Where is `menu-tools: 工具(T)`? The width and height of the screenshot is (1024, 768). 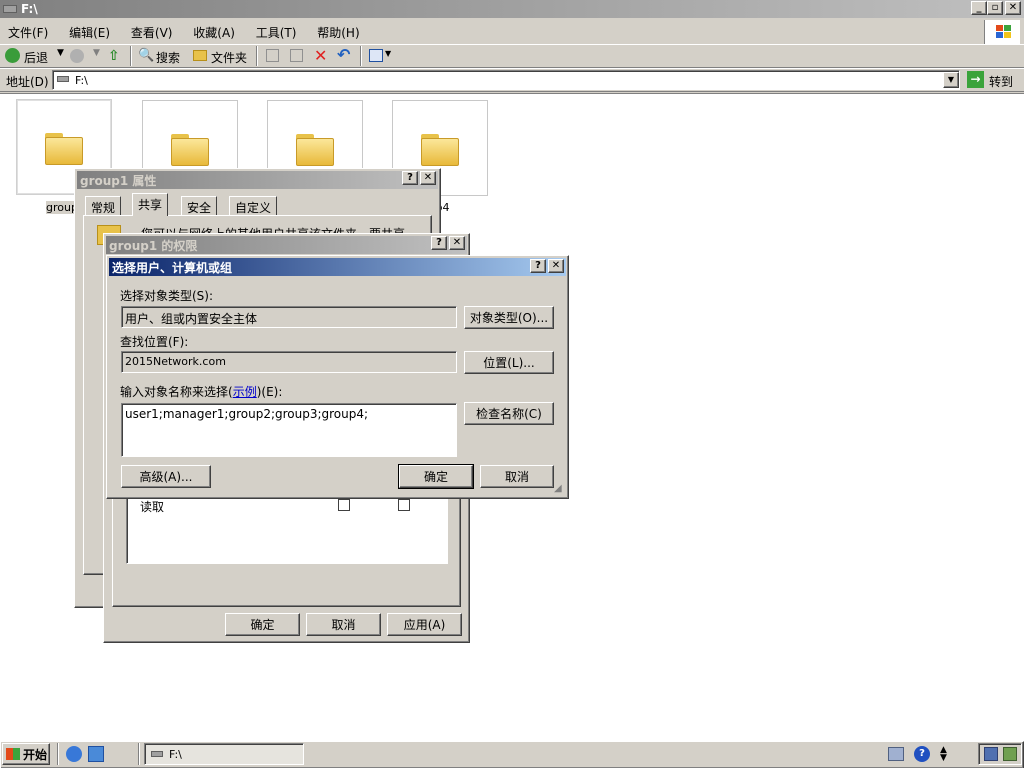 menu-tools: 工具(T) is located at coordinates (276, 33).